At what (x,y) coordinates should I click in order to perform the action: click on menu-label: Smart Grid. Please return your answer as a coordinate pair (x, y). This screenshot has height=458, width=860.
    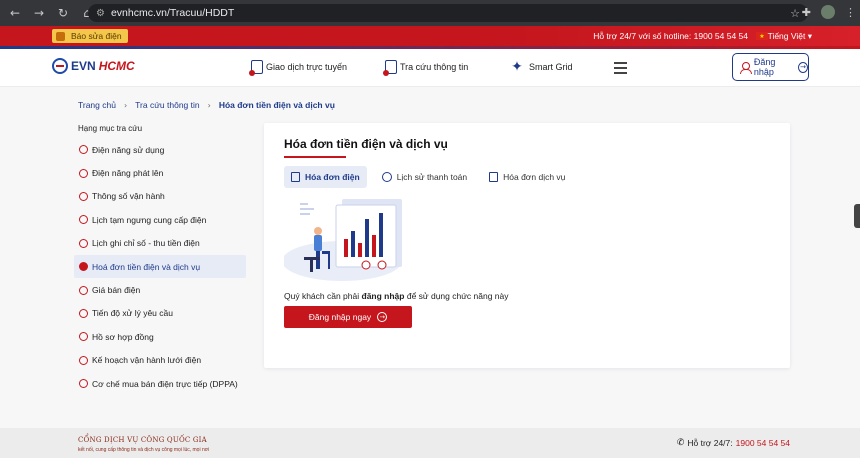
    Looking at the image, I should click on (551, 67).